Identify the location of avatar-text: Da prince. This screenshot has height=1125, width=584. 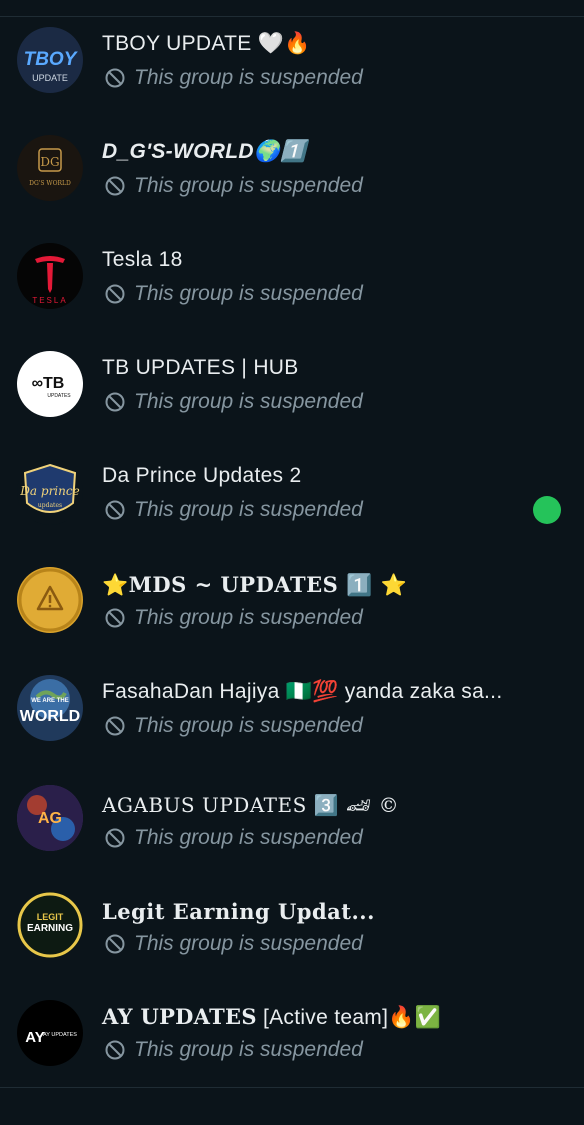
(49, 491).